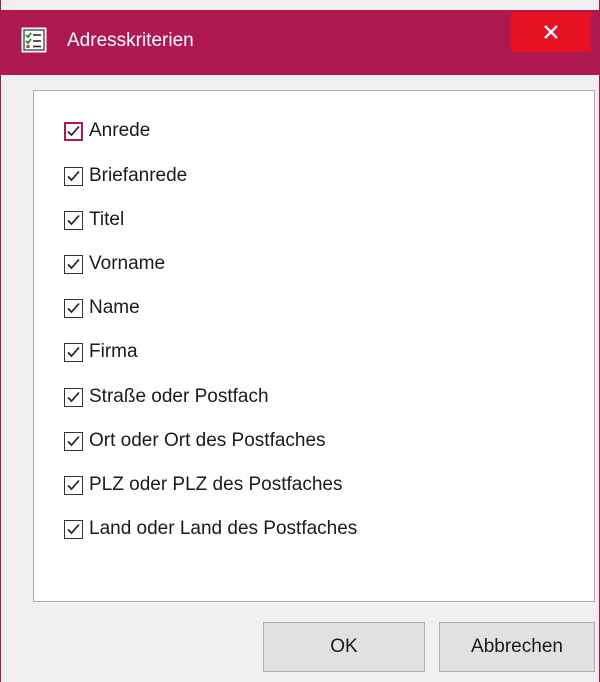 This screenshot has width=600, height=682. I want to click on title-bar: Adresskriterien, so click(300, 42).